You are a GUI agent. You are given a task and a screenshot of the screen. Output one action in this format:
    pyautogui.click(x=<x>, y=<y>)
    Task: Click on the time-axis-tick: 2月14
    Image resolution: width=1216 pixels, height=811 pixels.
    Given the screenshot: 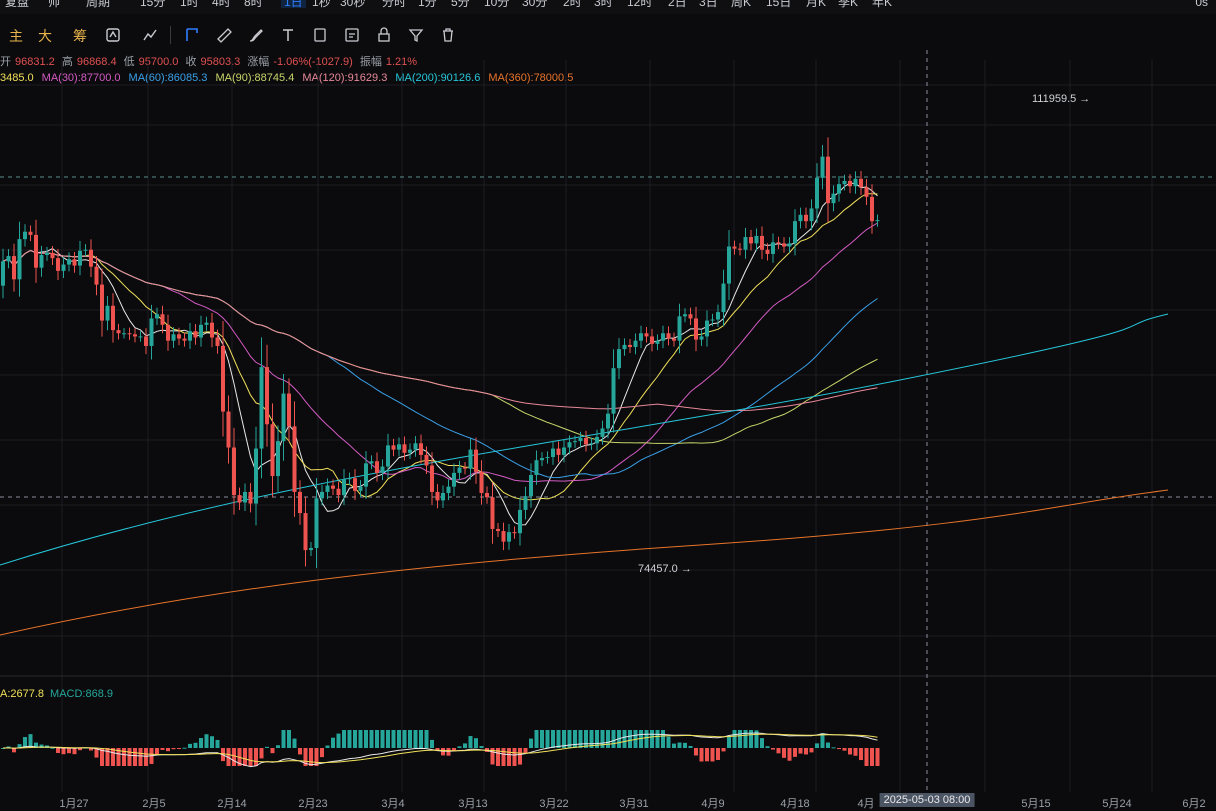 What is the action you would take?
    pyautogui.click(x=232, y=804)
    